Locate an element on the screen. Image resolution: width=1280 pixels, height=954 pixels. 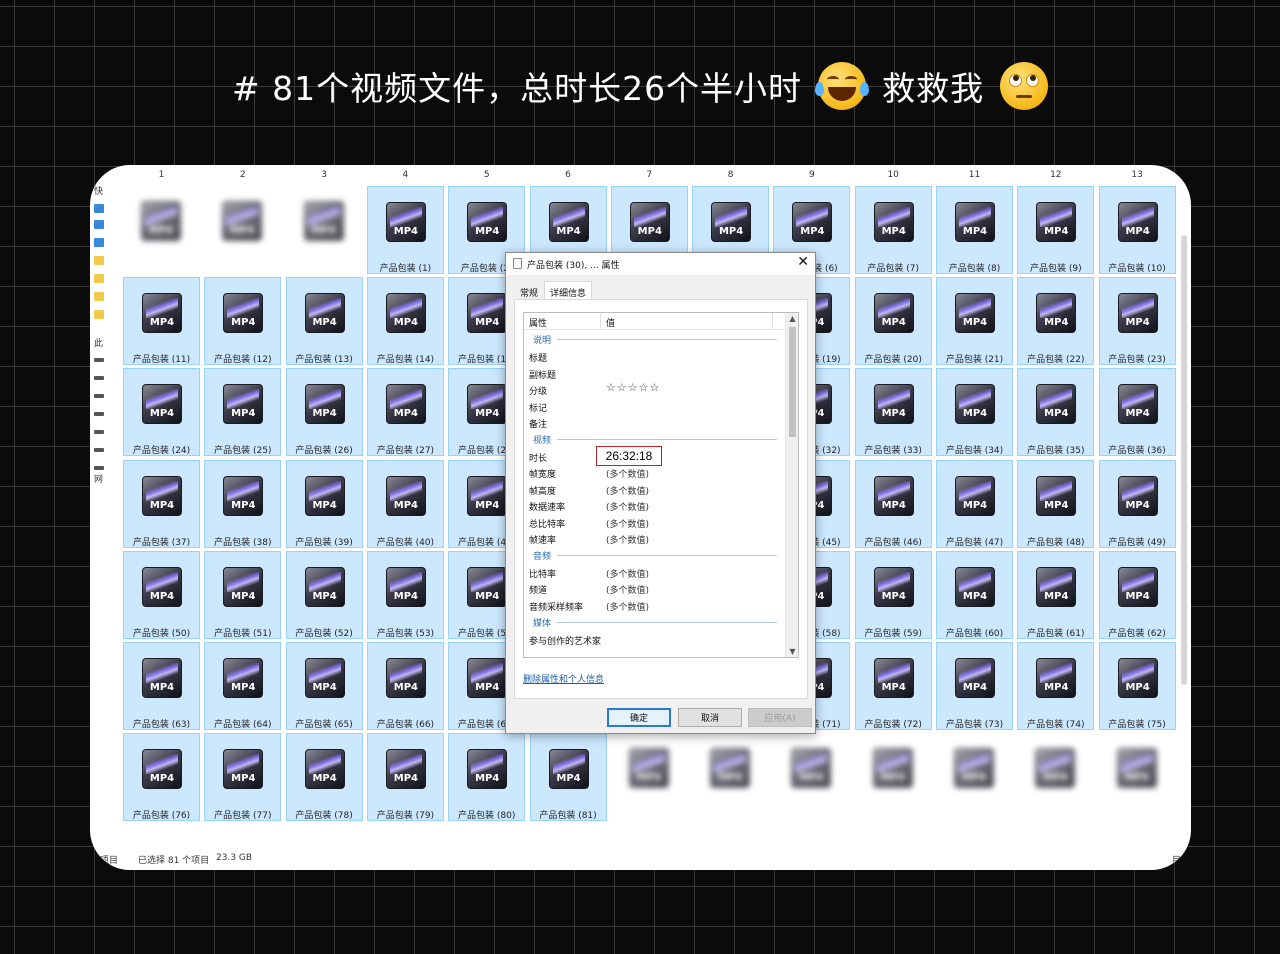
file-tile: MP4 产品包装 (27) is located at coordinates (405, 412).